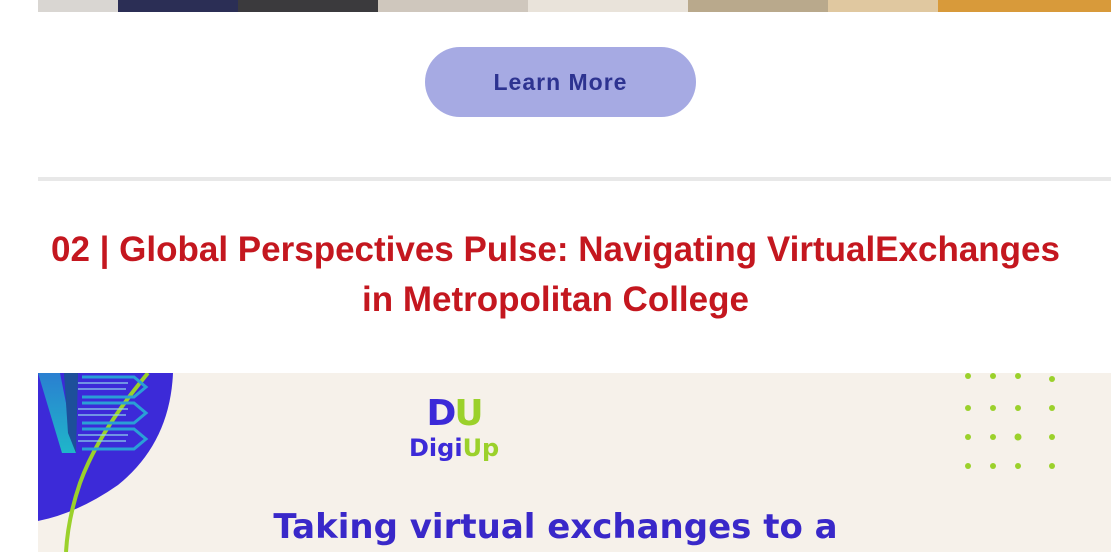 The width and height of the screenshot is (1111, 552). Describe the element at coordinates (574, 179) in the screenshot. I see `section-divider` at that location.